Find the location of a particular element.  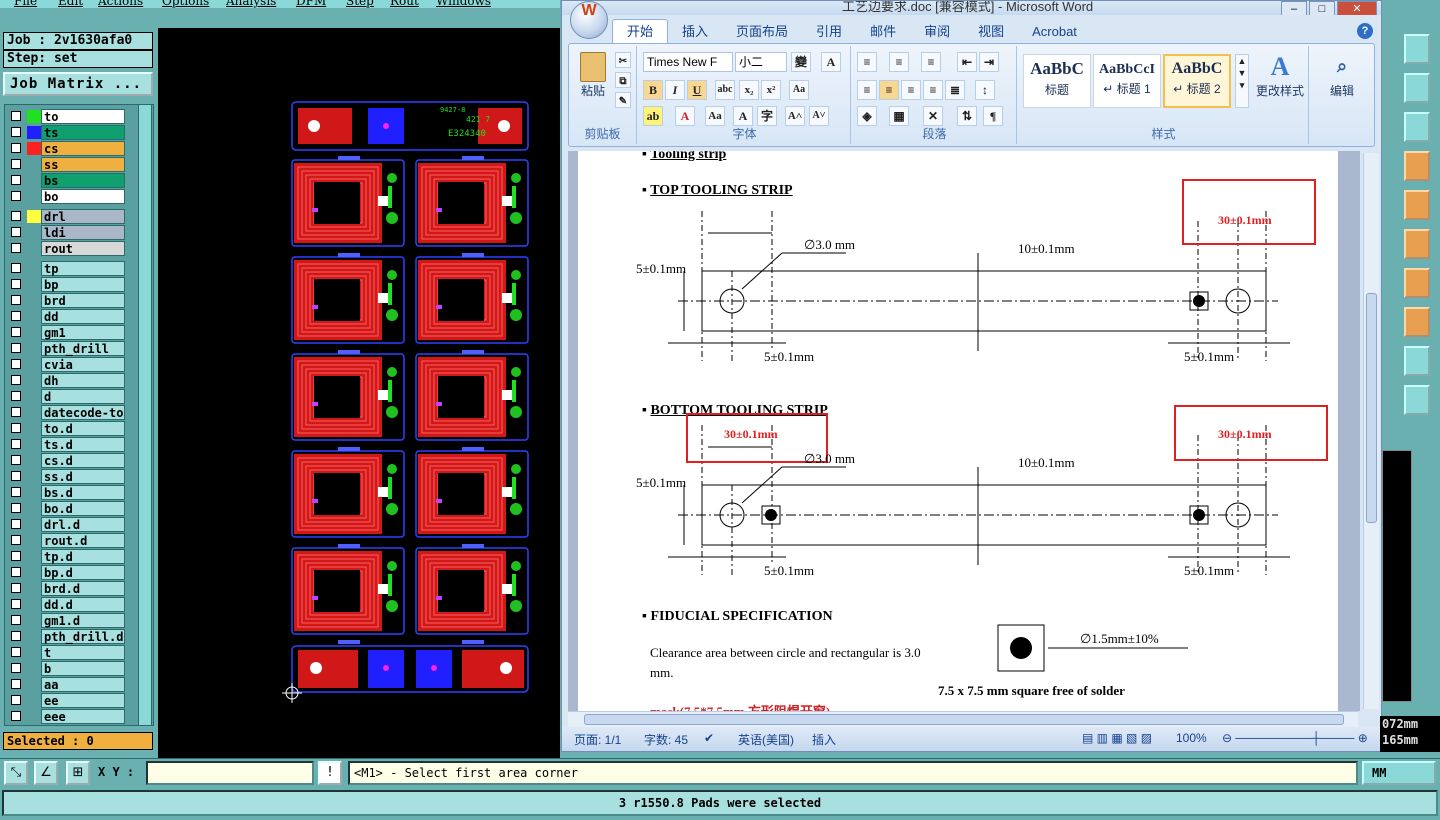

layer-row-datecode-to: datecode-to is located at coordinates (66, 412).